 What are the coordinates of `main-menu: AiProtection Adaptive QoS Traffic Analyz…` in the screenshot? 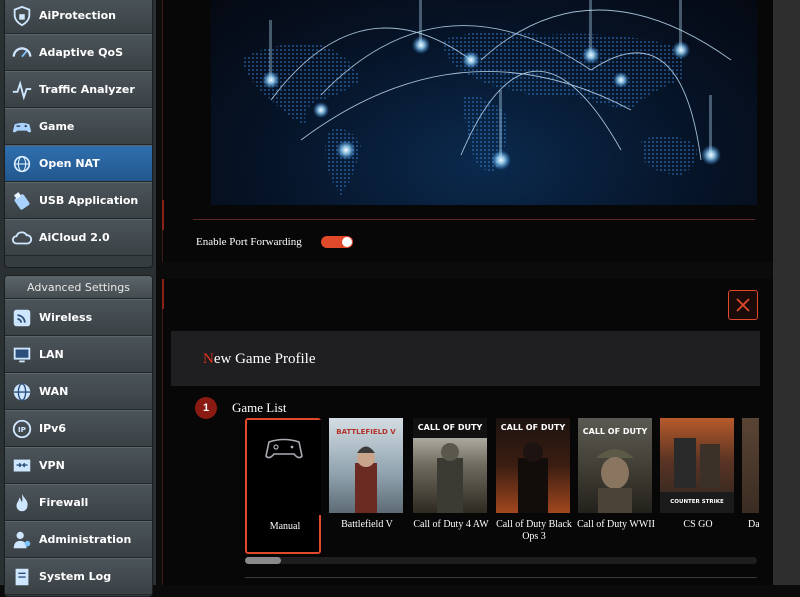 It's located at (78, 134).